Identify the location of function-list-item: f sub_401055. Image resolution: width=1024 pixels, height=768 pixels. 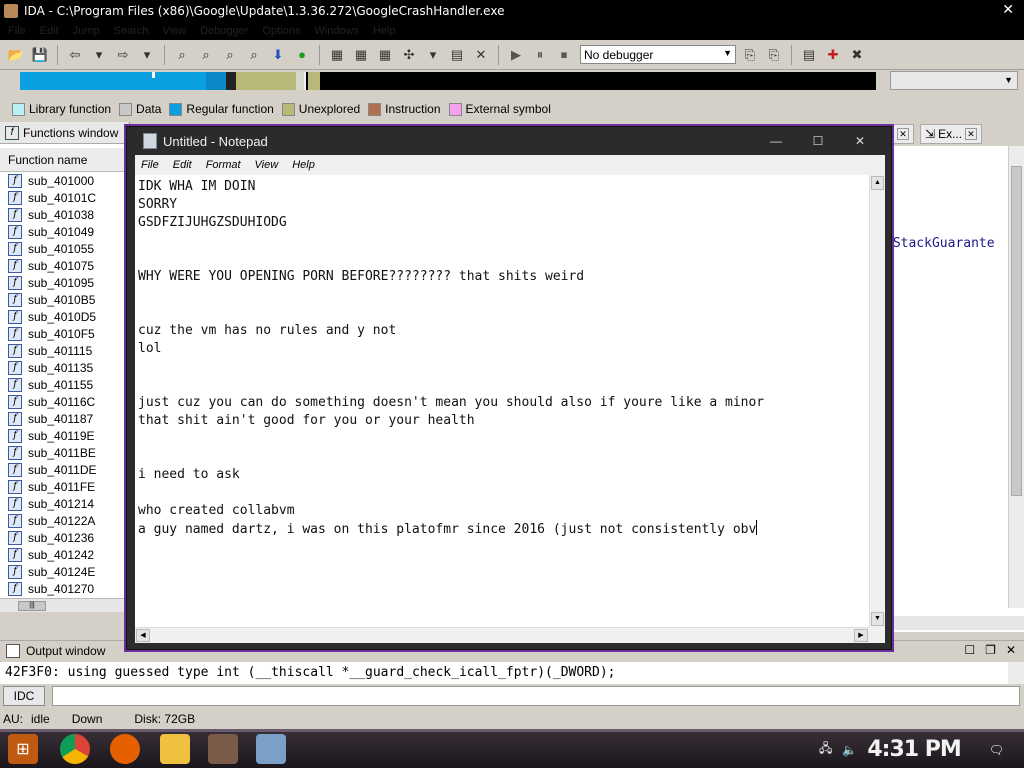
(64, 248).